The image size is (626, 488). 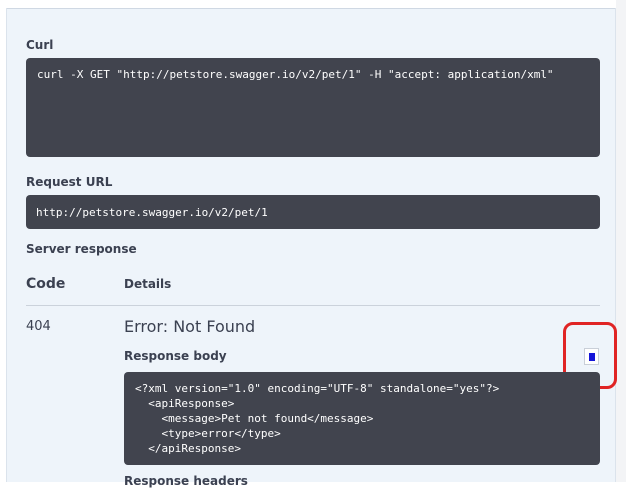 I want to click on curl-label: Curl, so click(x=40, y=45).